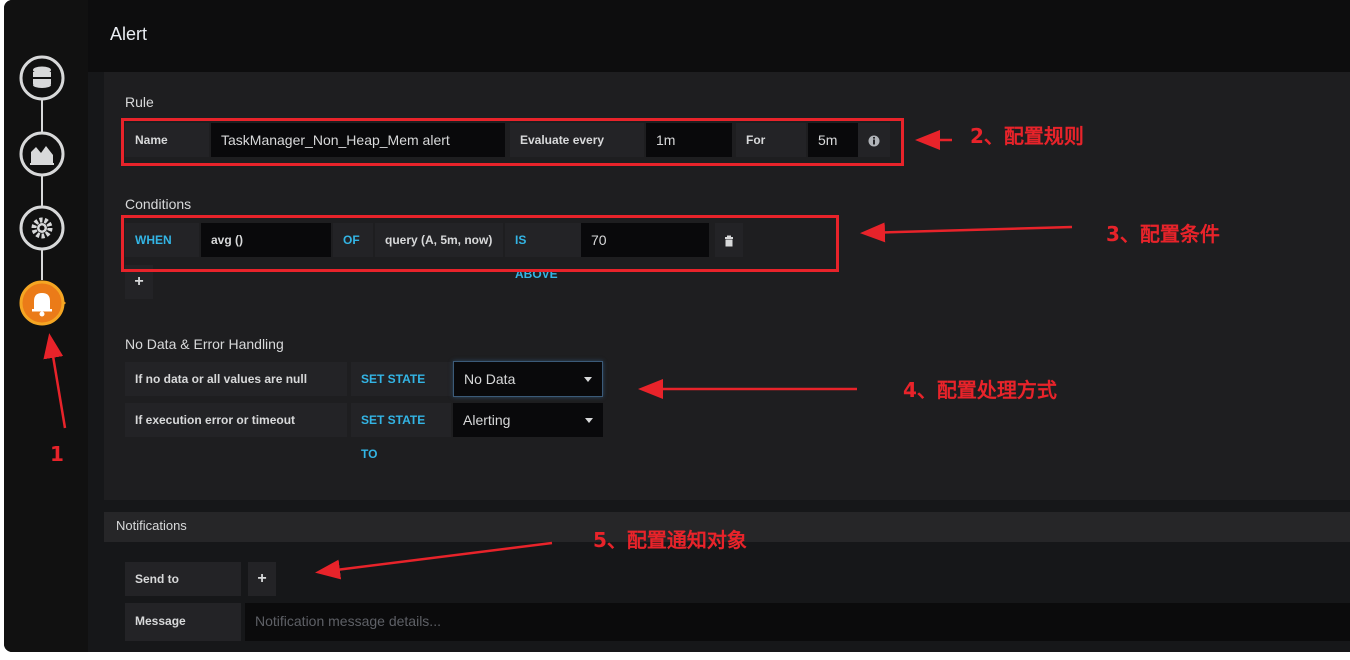 The image size is (1350, 660). I want to click on nodata-section-title: No Data & Error Handling, so click(204, 344).